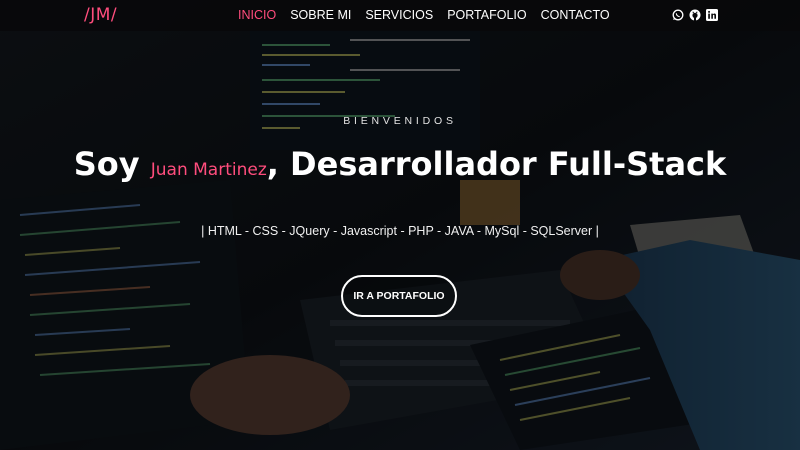  Describe the element at coordinates (400, 121) in the screenshot. I see `hero-greeting: BIENVENIDOS` at that location.